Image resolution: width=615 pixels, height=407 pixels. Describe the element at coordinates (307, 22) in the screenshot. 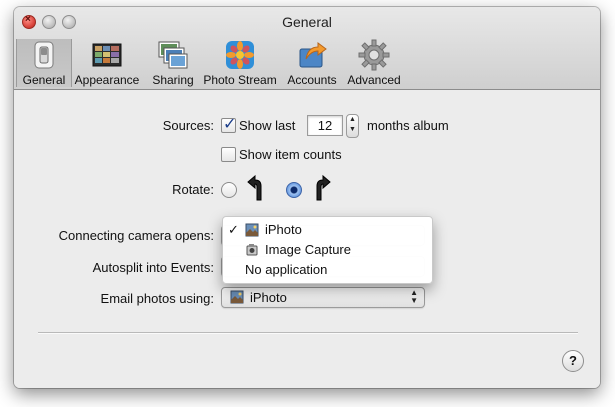

I see `window-title: General` at that location.